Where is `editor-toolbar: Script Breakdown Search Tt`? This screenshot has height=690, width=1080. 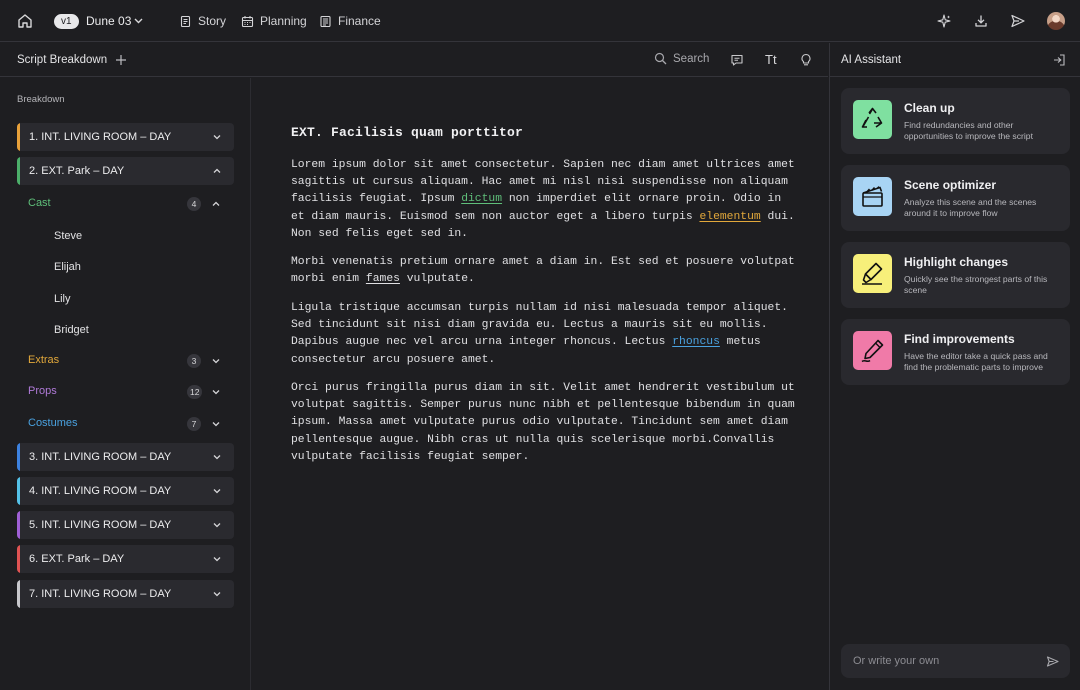
editor-toolbar: Script Breakdown Search Tt is located at coordinates (414, 60).